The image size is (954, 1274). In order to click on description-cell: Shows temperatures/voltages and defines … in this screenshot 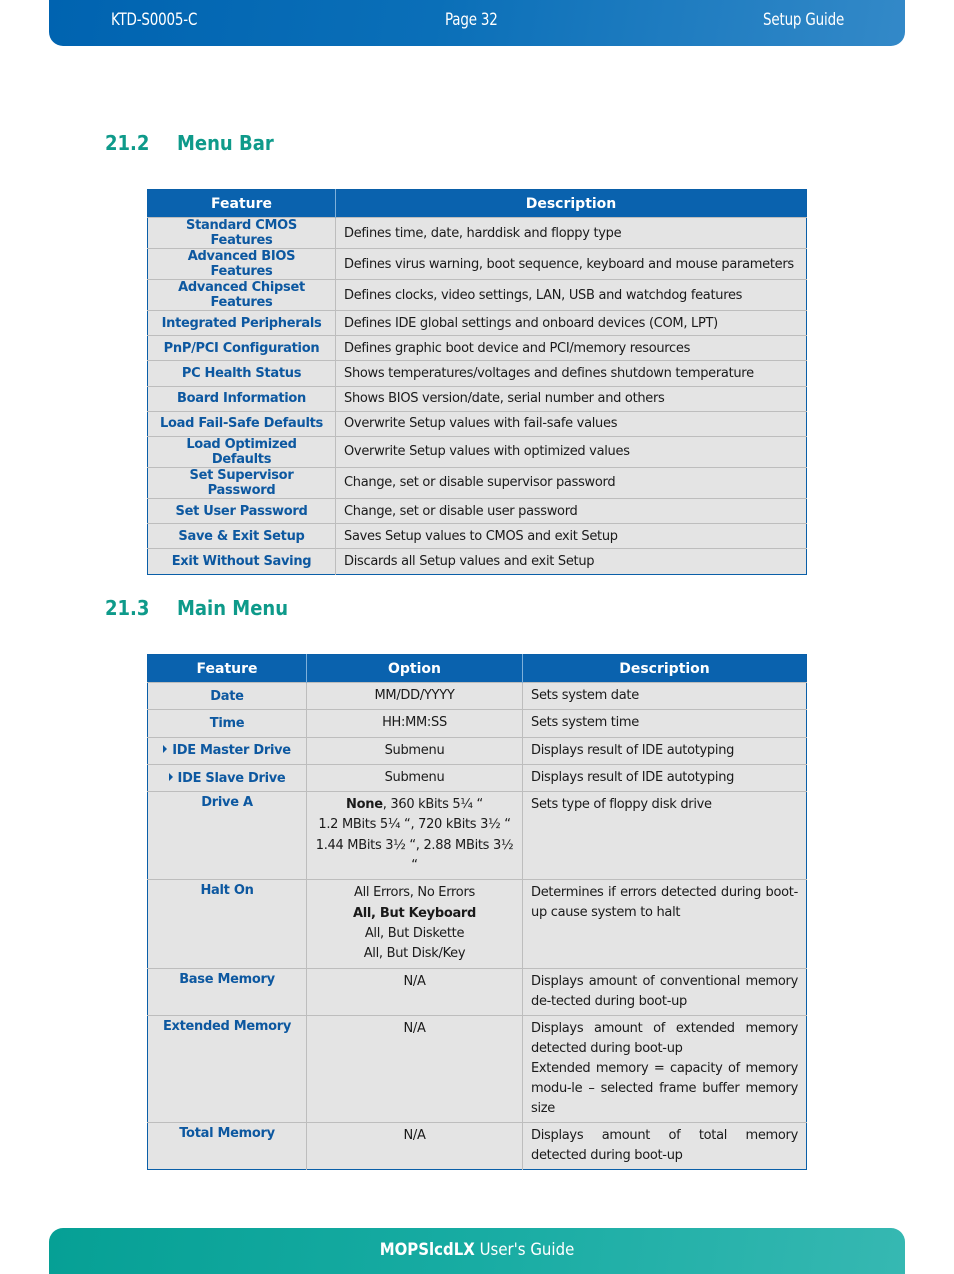, I will do `click(571, 373)`.